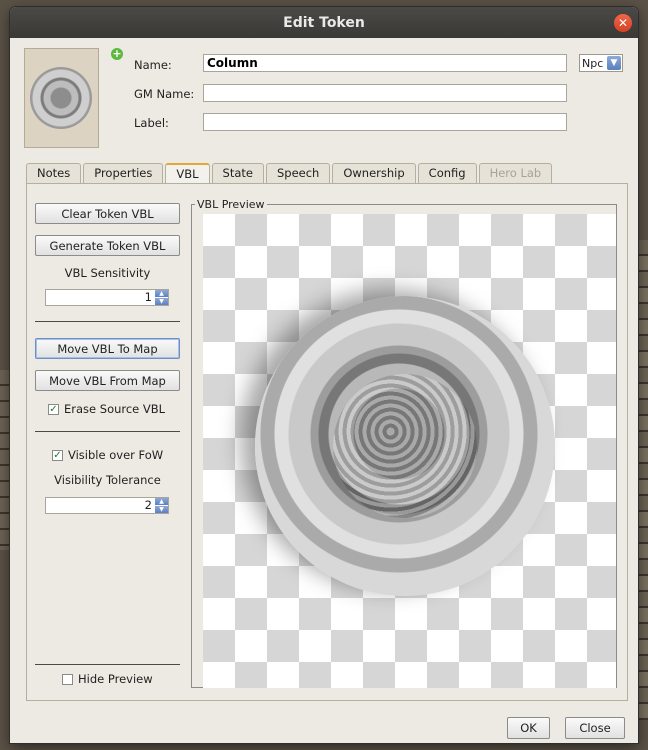  I want to click on tab-speech: Speech, so click(298, 173).